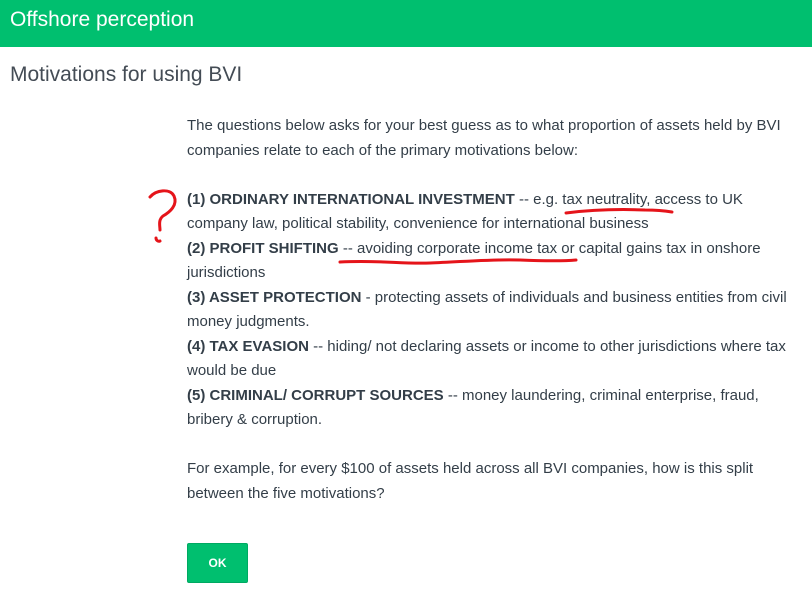 Image resolution: width=812 pixels, height=594 pixels. What do you see at coordinates (162, 216) in the screenshot?
I see `question-mark-annotation` at bounding box center [162, 216].